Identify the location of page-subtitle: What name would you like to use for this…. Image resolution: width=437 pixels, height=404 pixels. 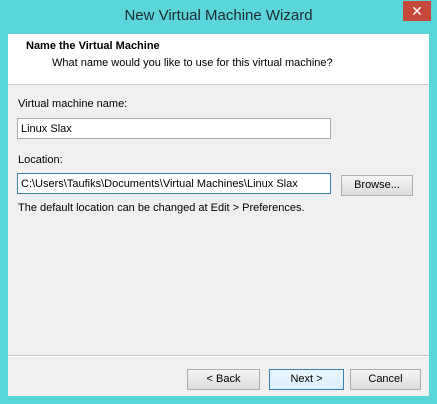
(192, 63).